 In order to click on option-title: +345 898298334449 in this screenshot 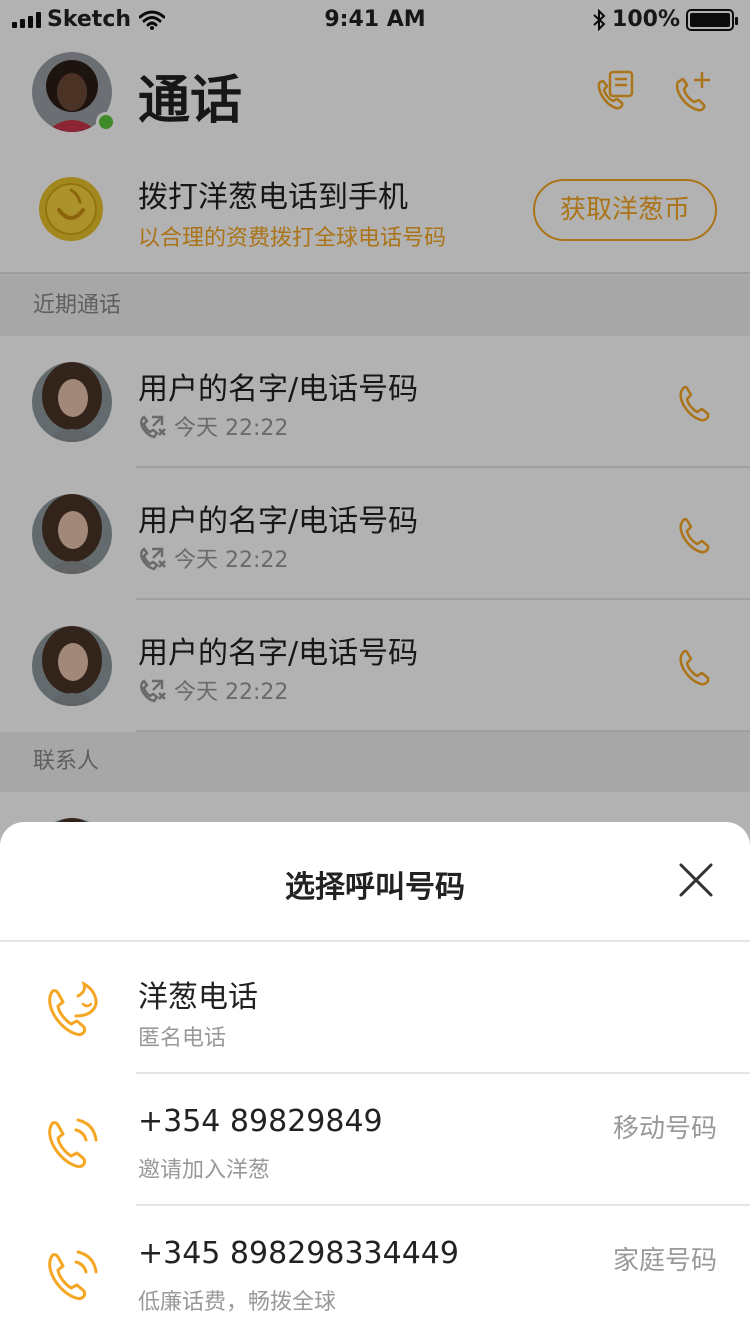, I will do `click(298, 1253)`.